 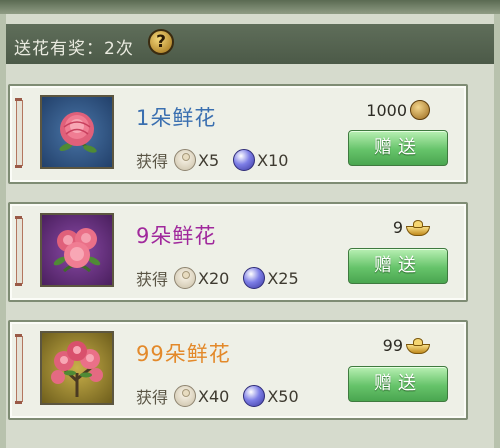 I want to click on price-value: 99, so click(x=392, y=345).